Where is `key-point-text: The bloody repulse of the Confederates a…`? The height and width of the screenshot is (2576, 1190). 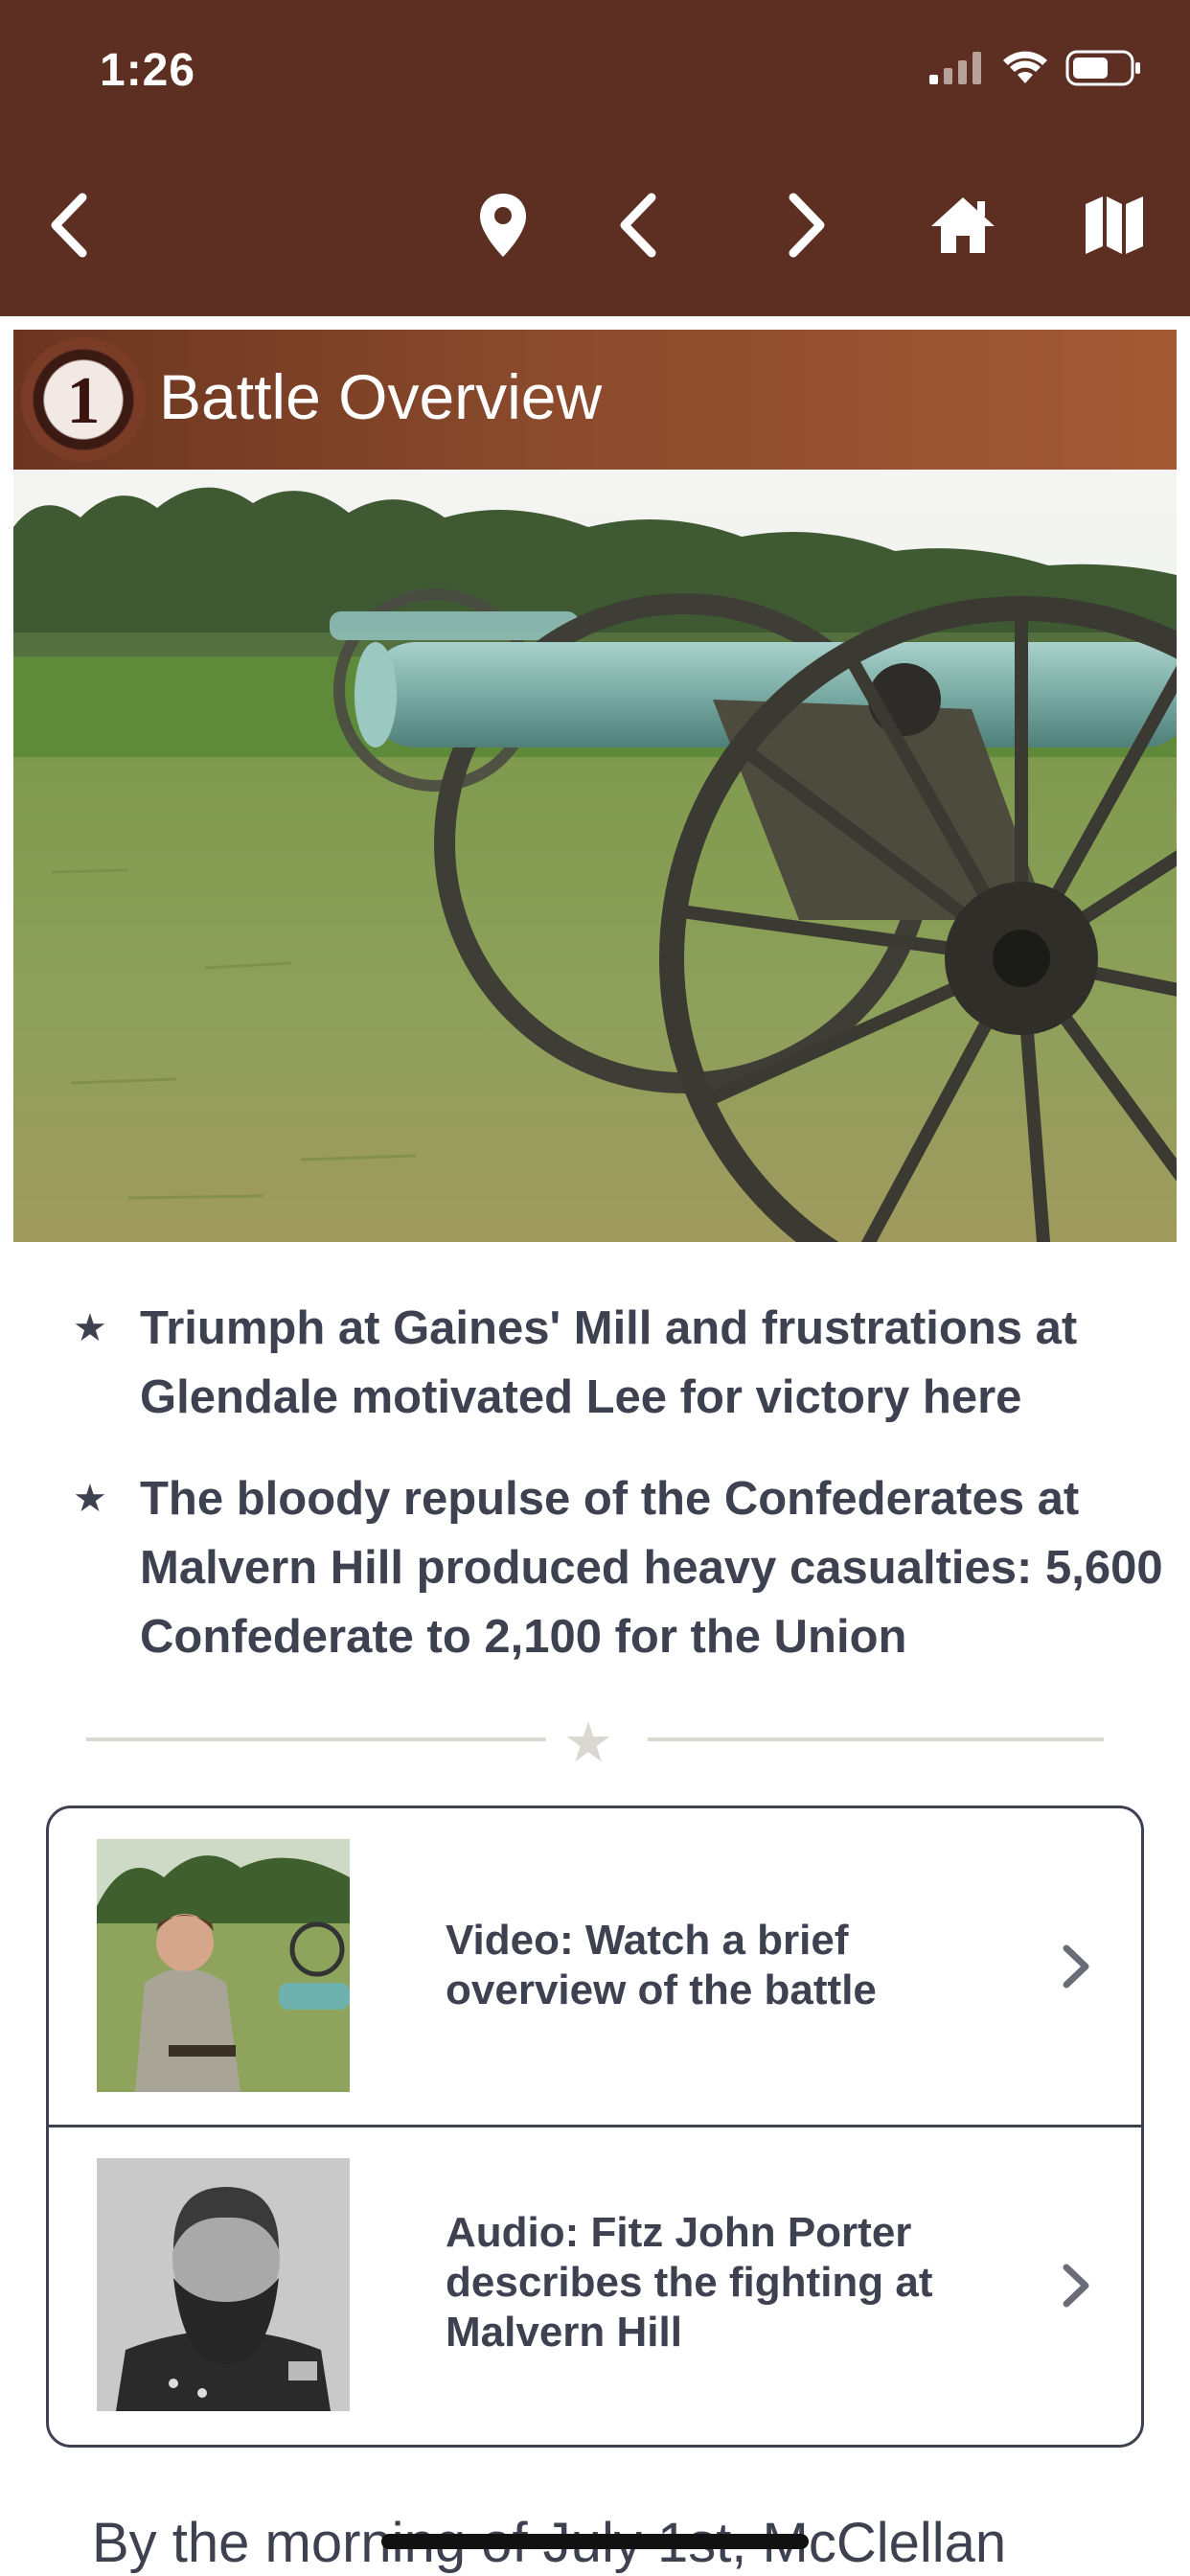 key-point-text: The bloody repulse of the Confederates a… is located at coordinates (652, 1568).